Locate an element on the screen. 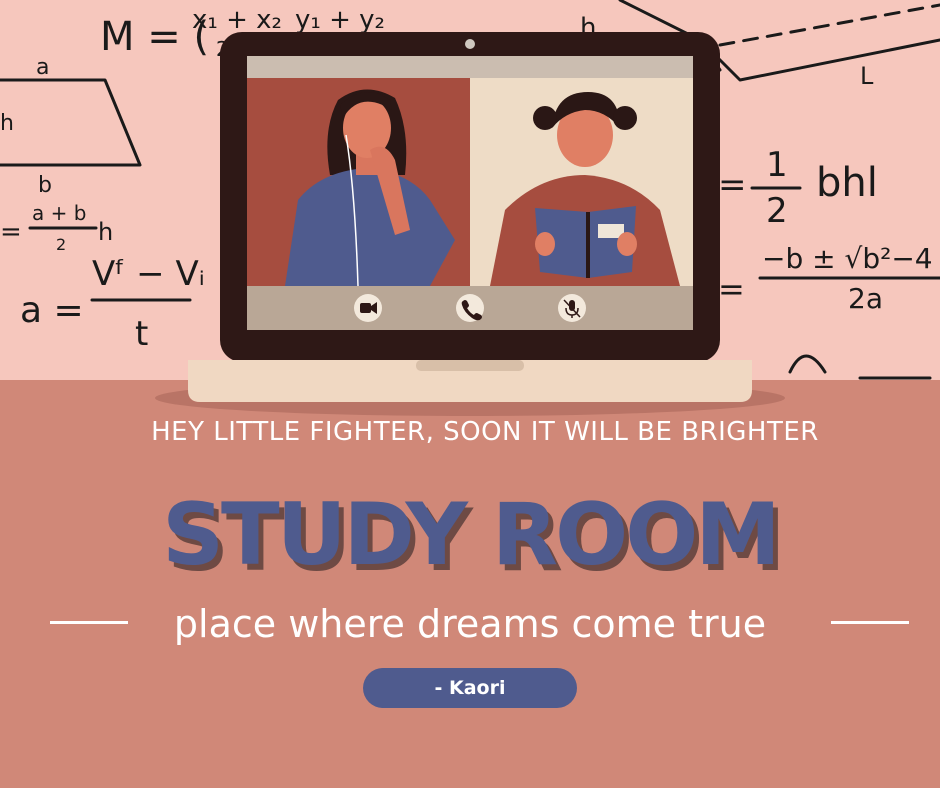 Image resolution: width=940 pixels, height=788 pixels. formula-midpoint-x: x₁ + x₂ is located at coordinates (237, 20).